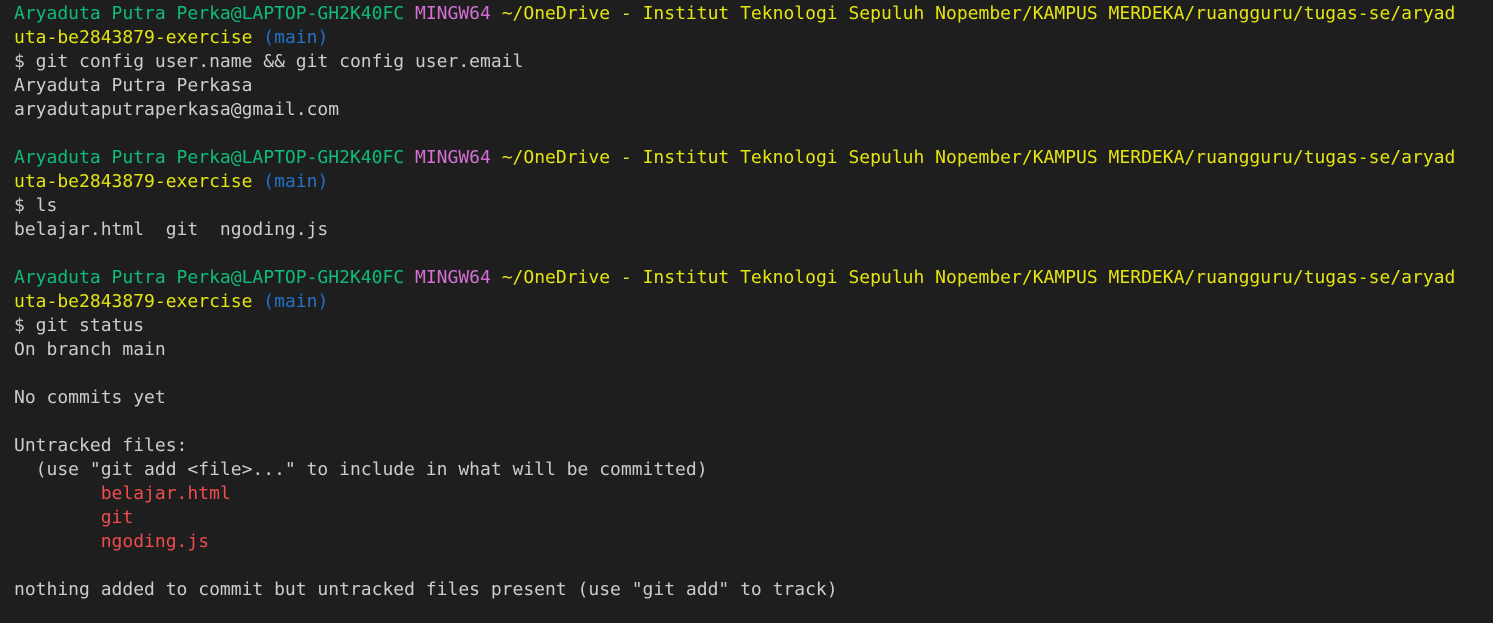  What do you see at coordinates (155, 541) in the screenshot?
I see `untracked-file-name: ngoding.js` at bounding box center [155, 541].